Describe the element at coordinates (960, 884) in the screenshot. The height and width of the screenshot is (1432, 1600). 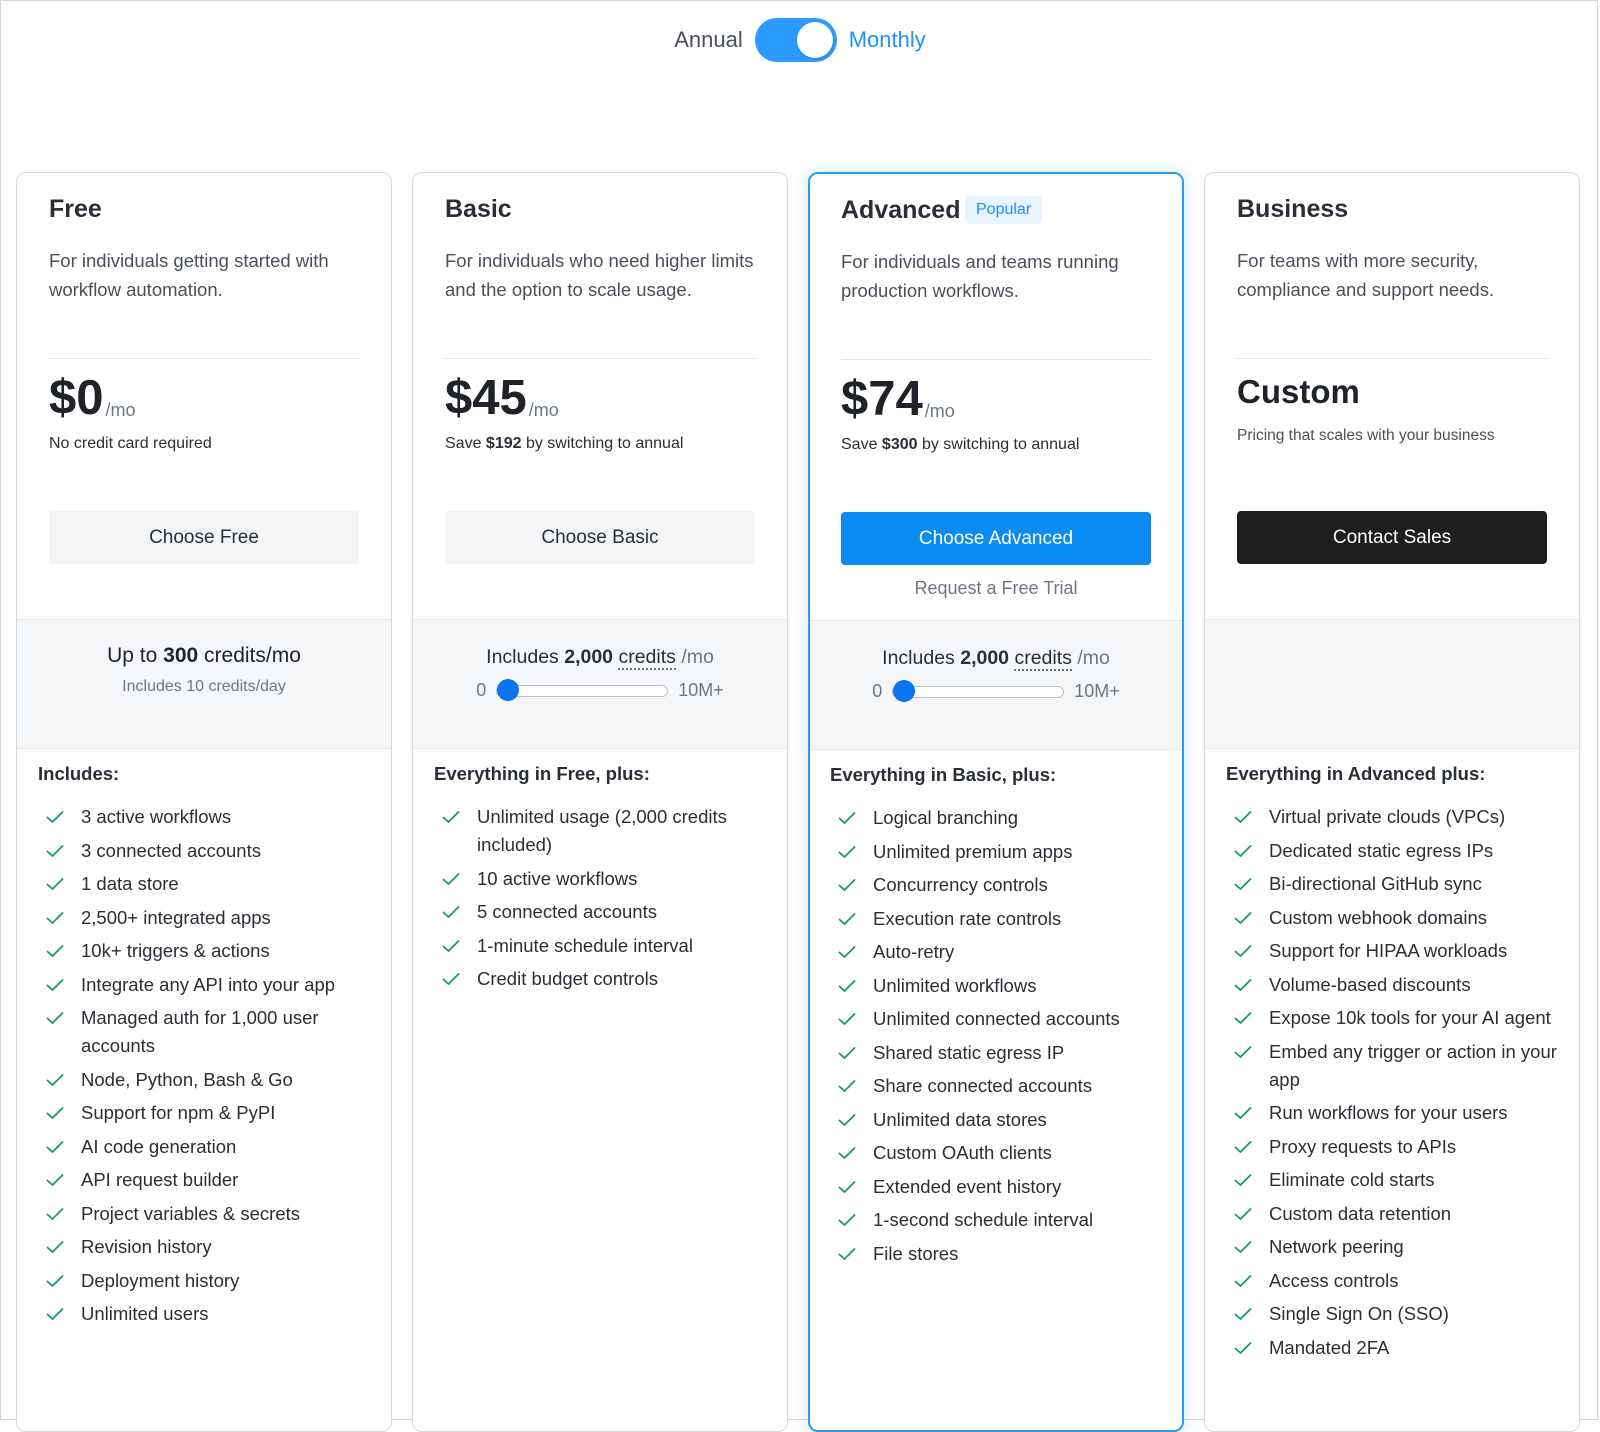
I see `feature-label: Concurrency controls` at that location.